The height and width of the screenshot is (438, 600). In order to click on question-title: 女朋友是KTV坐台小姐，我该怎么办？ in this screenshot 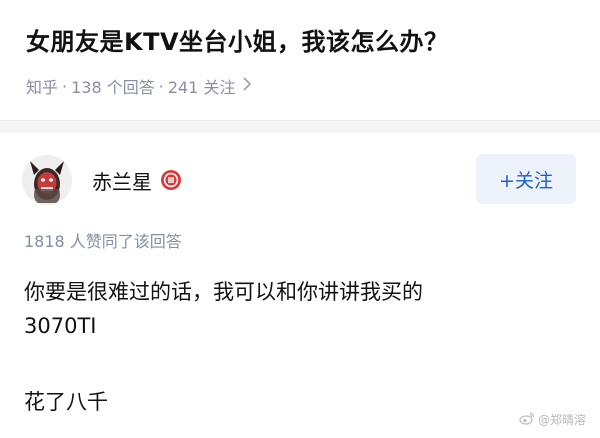, I will do `click(237, 39)`.